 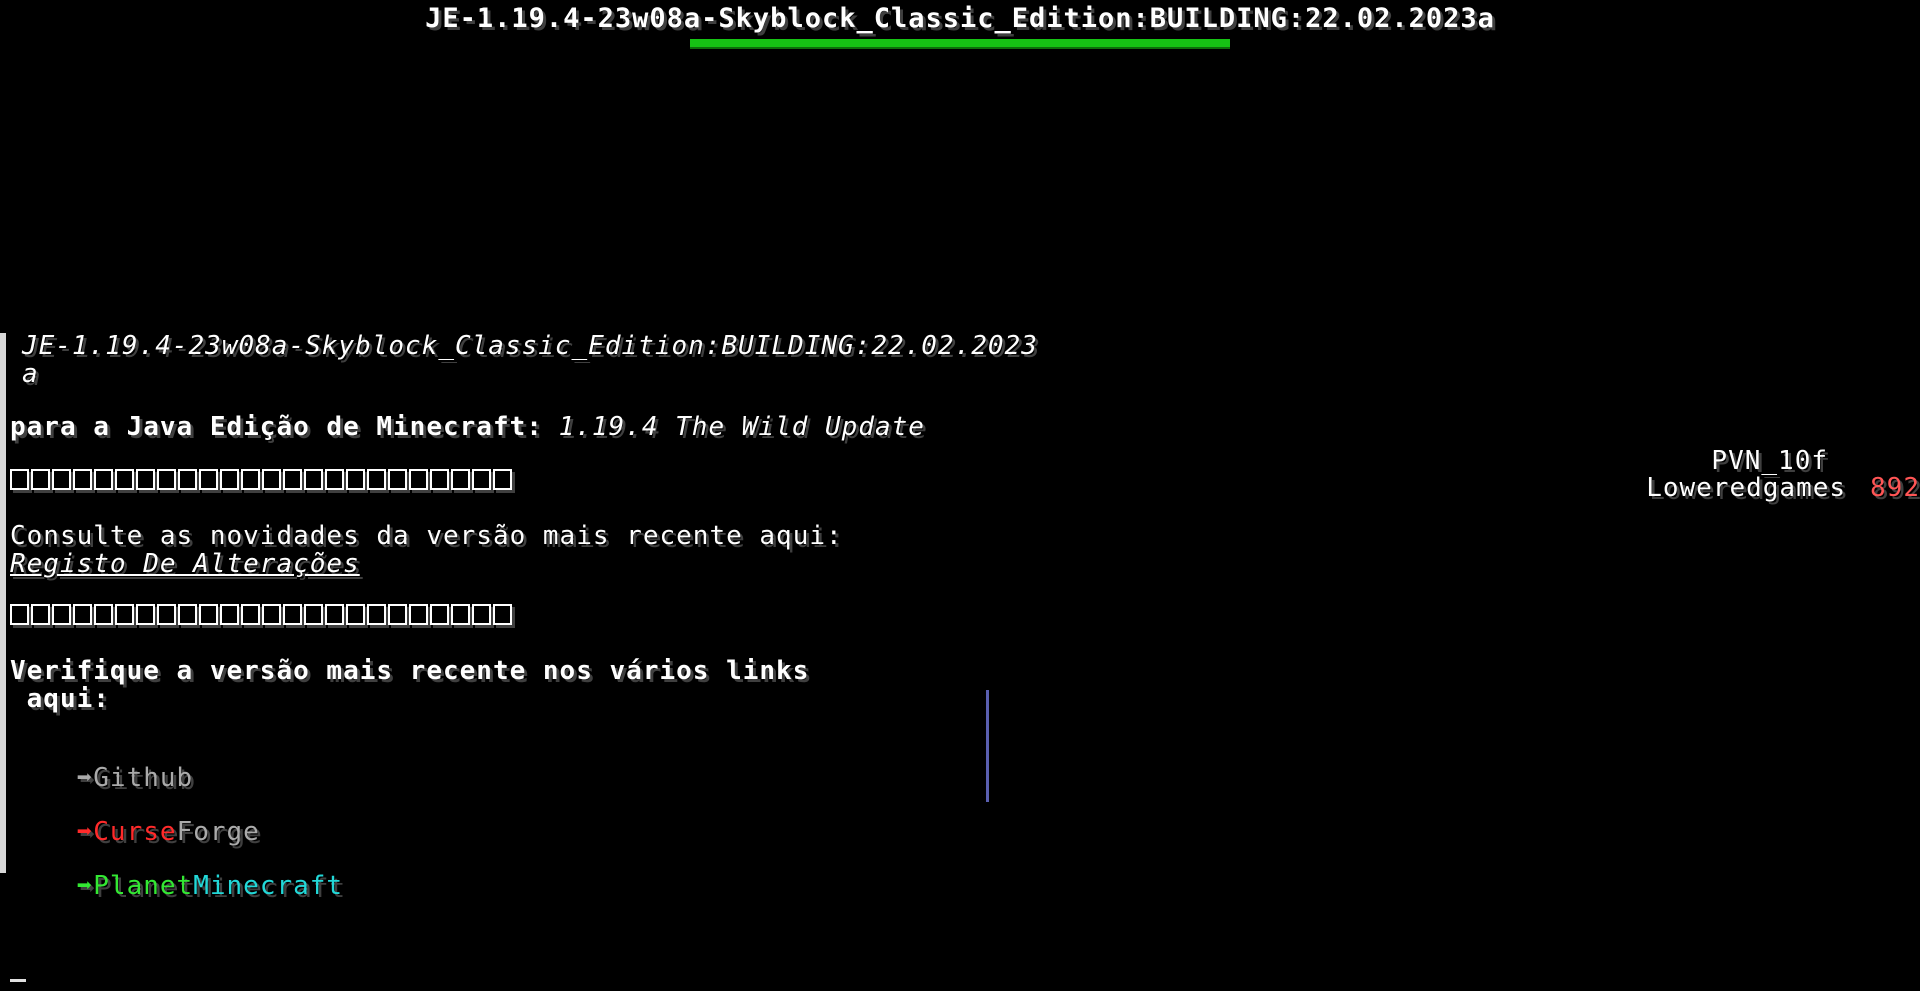 I want to click on scoreboard-row: Loweredgames 892, so click(x=1783, y=488).